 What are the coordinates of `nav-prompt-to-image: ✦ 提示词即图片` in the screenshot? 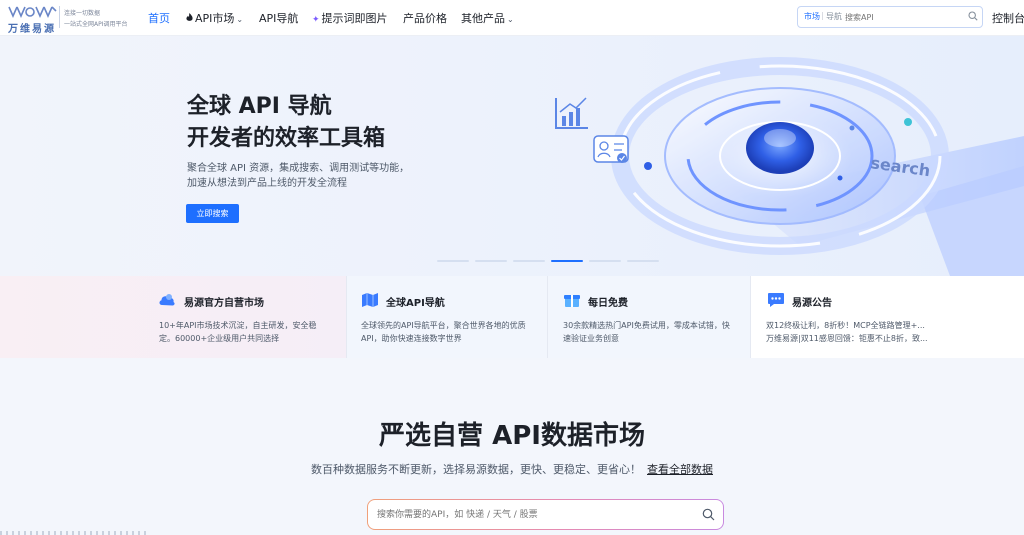 It's located at (350, 18).